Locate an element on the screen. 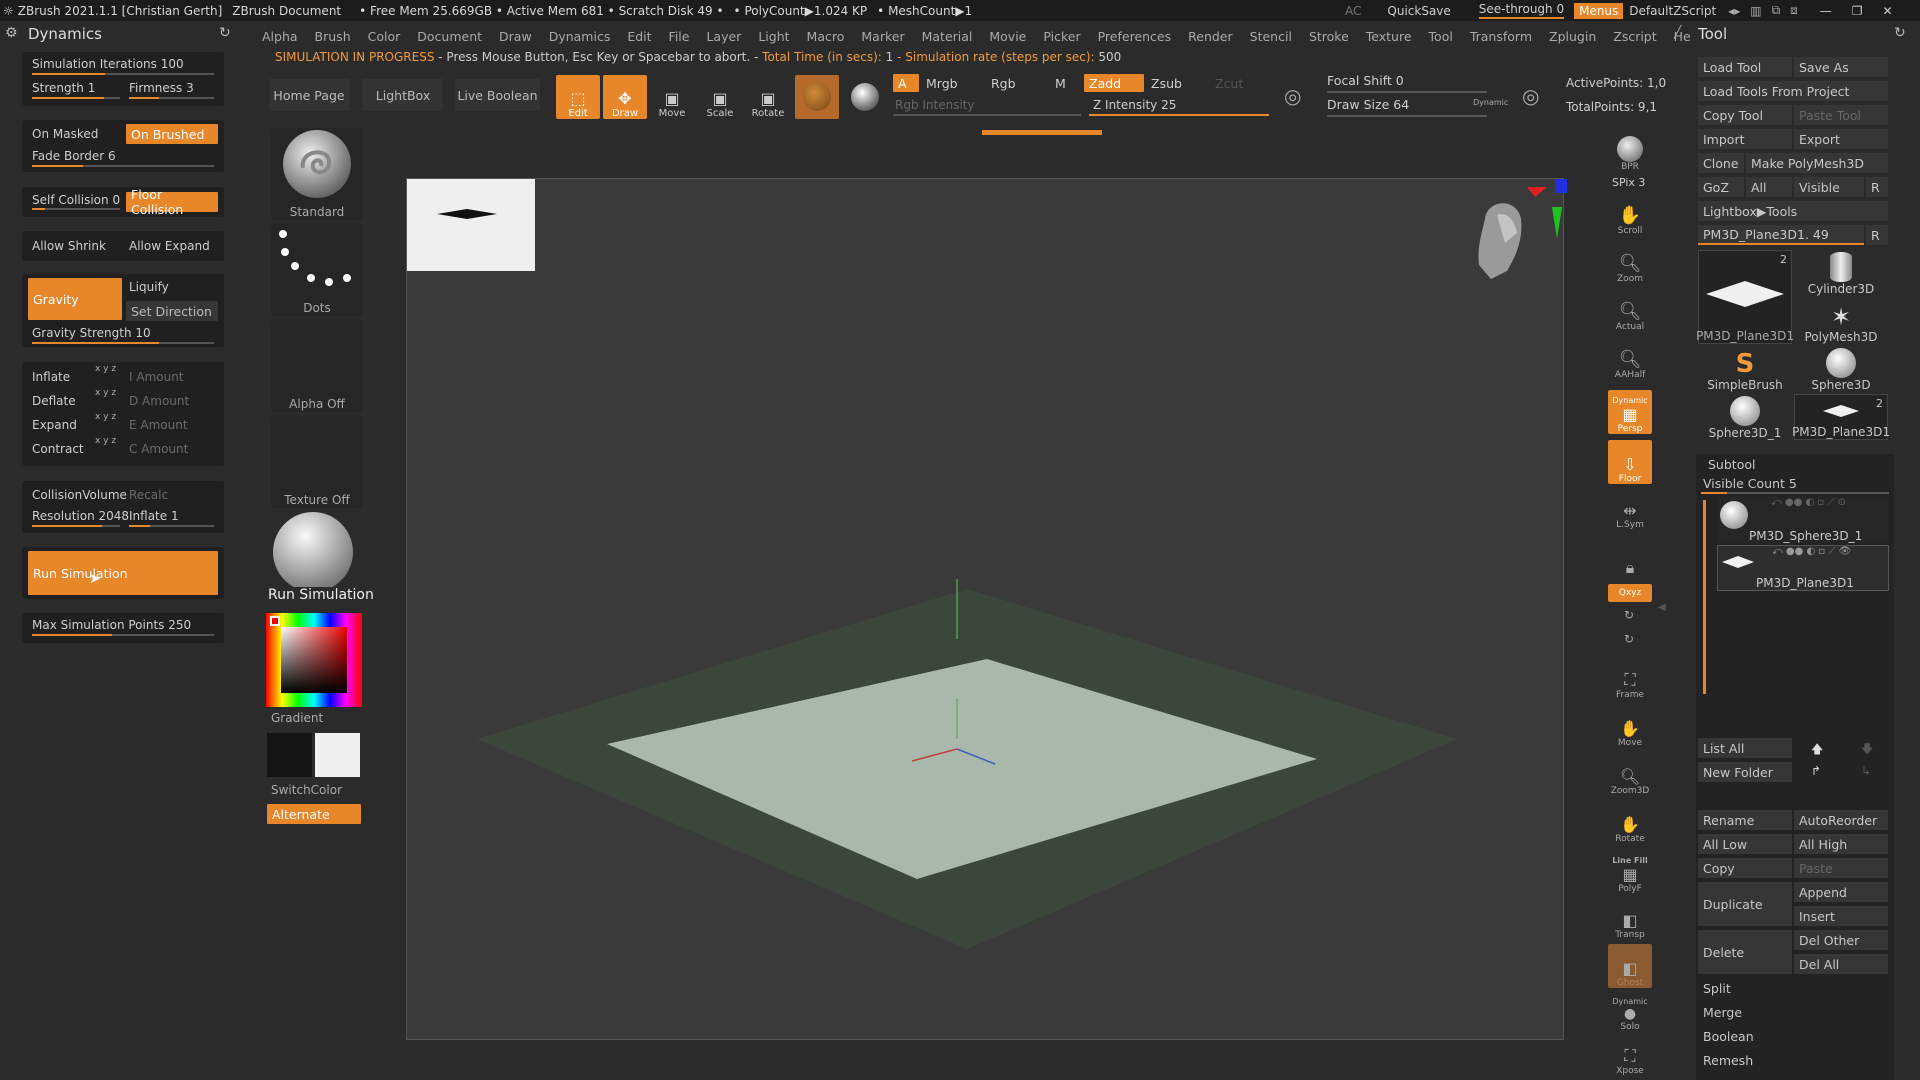 The width and height of the screenshot is (1920, 1080). move-tool: ▣ Move is located at coordinates (672, 97).